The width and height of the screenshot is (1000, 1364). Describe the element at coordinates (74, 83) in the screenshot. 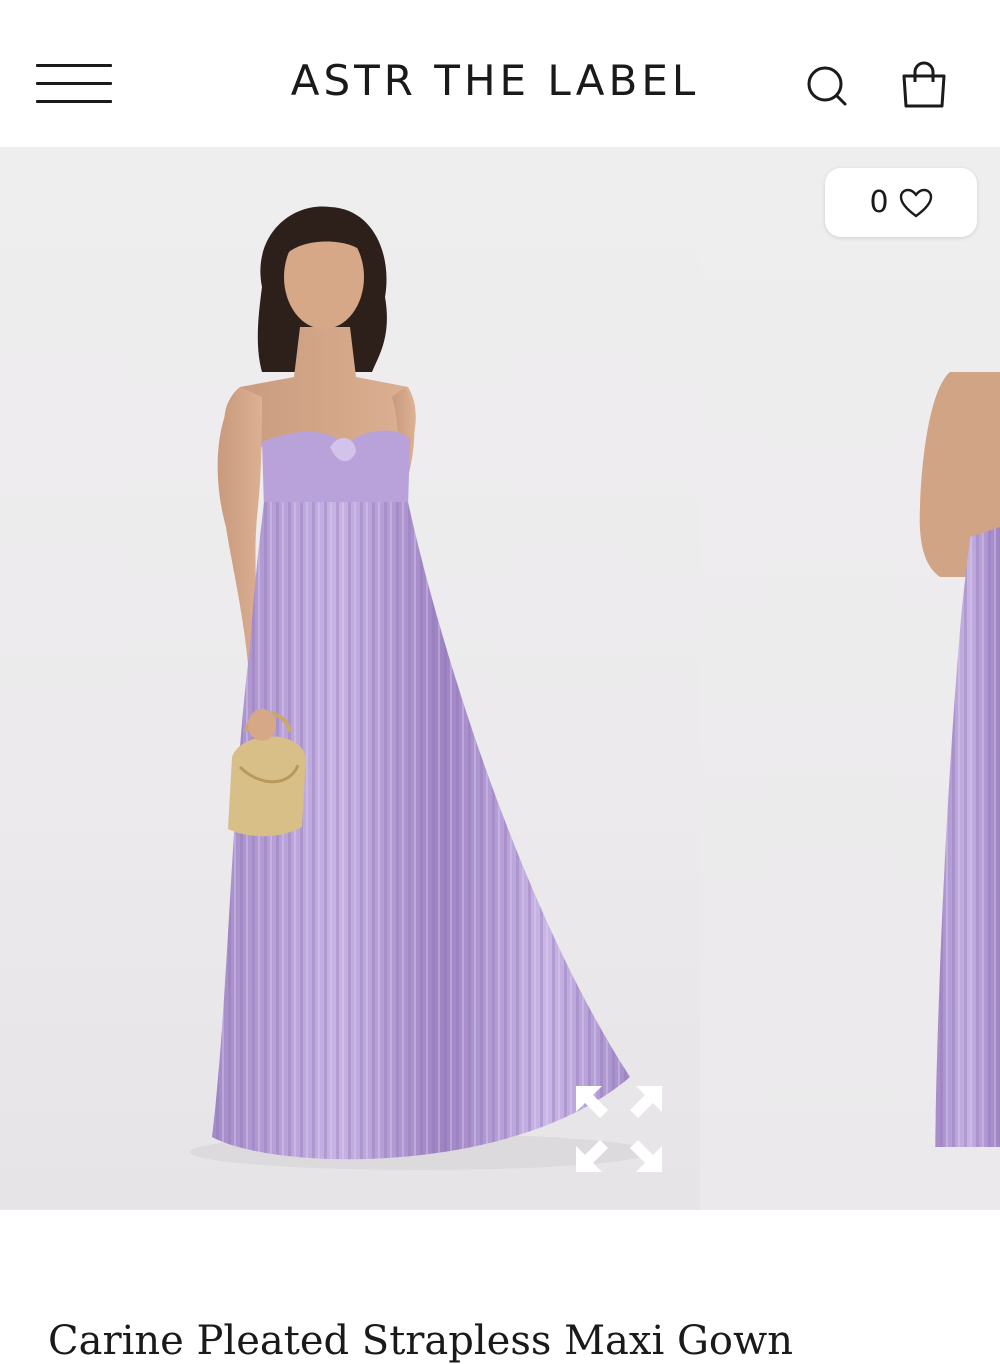

I see `hamburger-menu-icon` at that location.